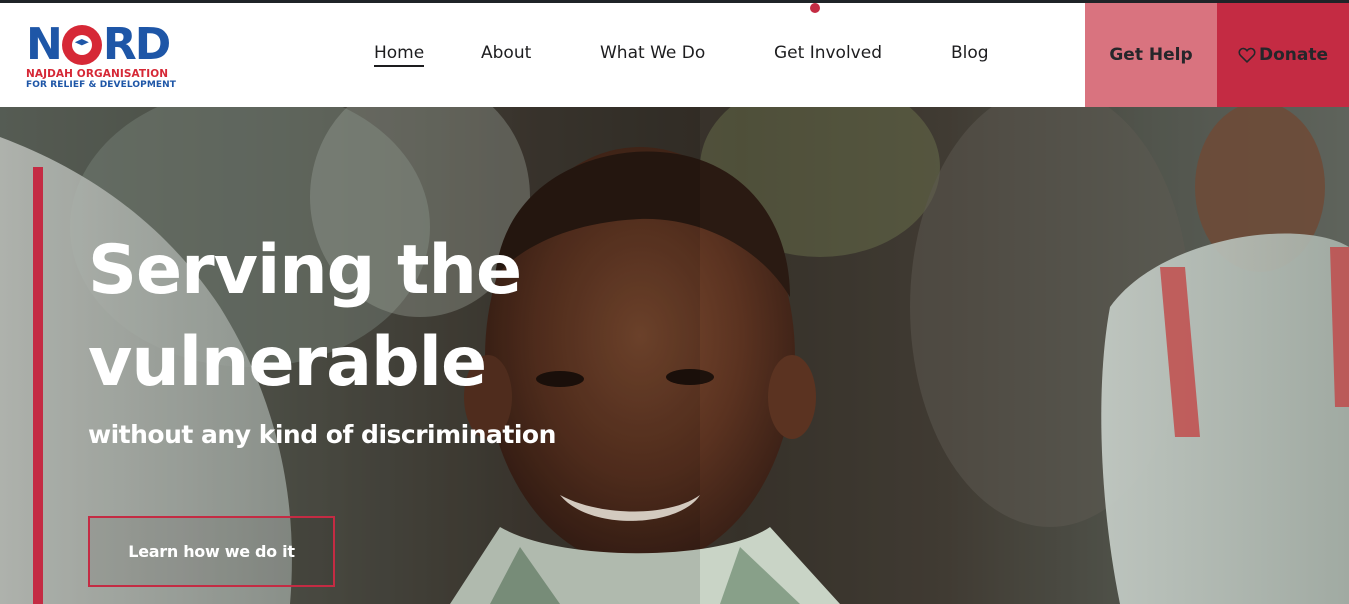 The image size is (1349, 604). What do you see at coordinates (1247, 55) in the screenshot?
I see `heart-icon` at bounding box center [1247, 55].